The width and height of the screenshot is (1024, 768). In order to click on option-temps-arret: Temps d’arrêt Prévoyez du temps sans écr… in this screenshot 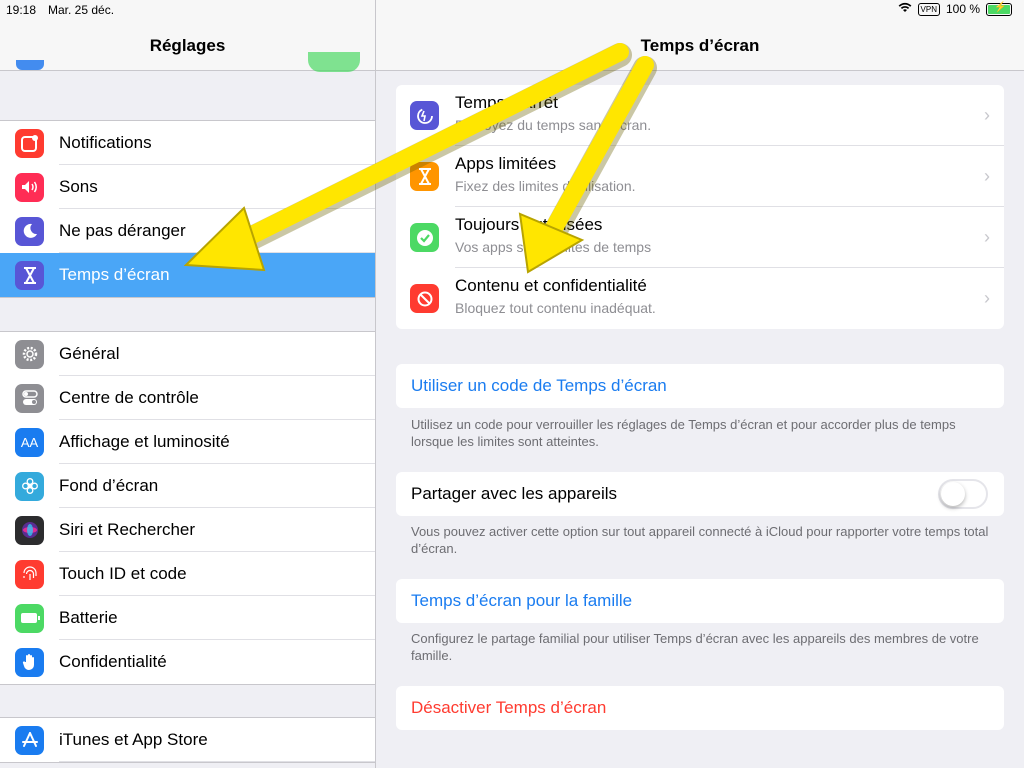, I will do `click(700, 115)`.